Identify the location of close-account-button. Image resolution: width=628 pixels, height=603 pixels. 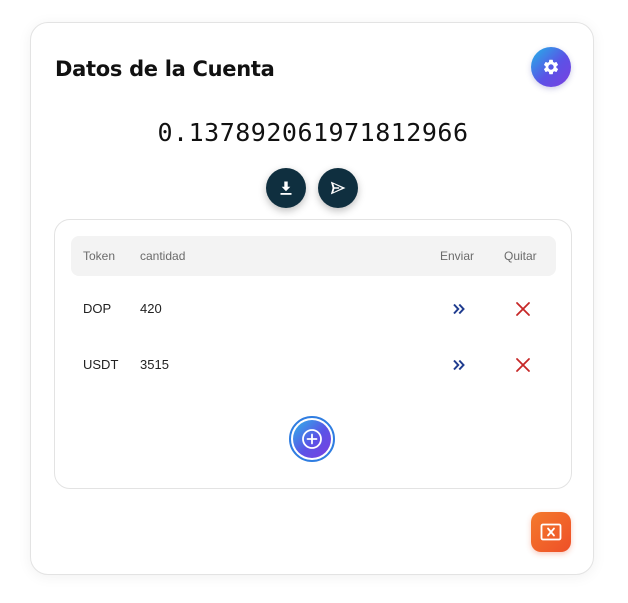
(551, 532).